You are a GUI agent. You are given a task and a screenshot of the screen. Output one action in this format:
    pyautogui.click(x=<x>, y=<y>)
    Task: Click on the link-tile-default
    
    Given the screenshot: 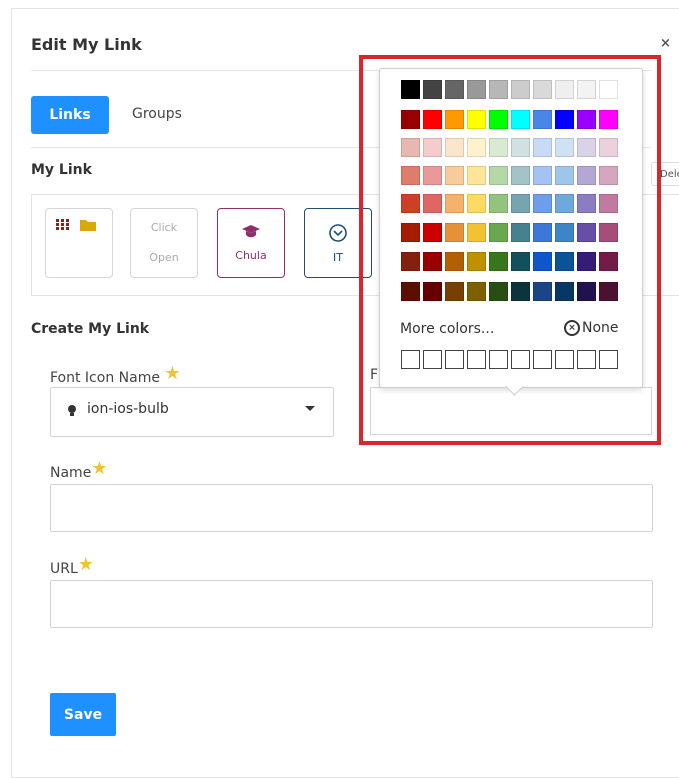 What is the action you would take?
    pyautogui.click(x=79, y=243)
    